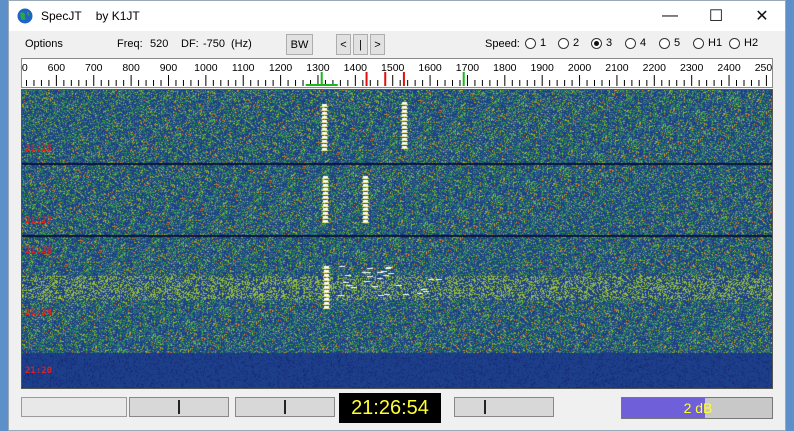 The height and width of the screenshot is (431, 794). I want to click on speed-radio-label: 3, so click(609, 43).